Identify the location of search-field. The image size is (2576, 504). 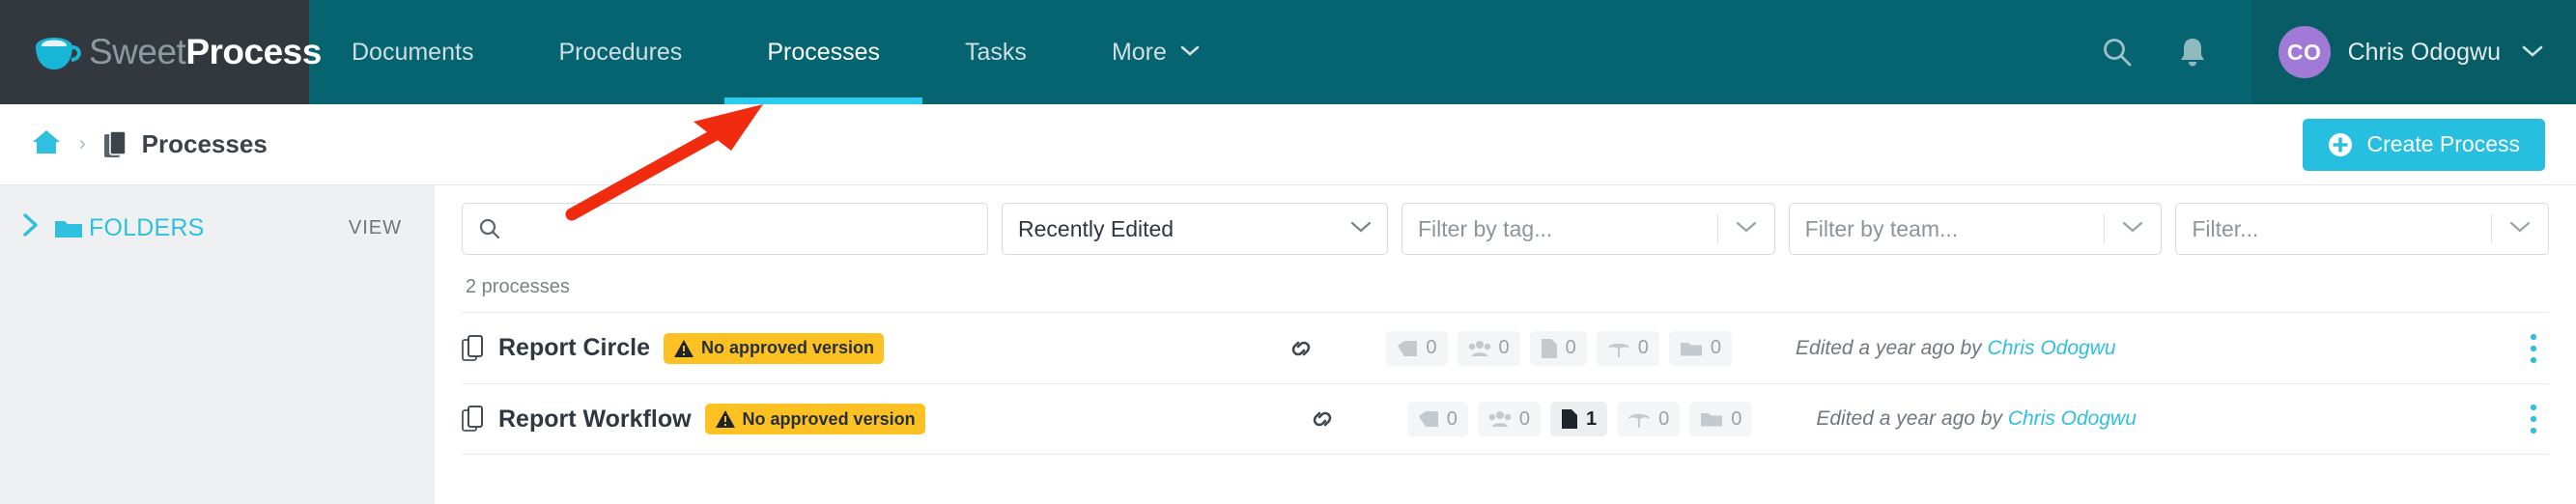
(725, 229).